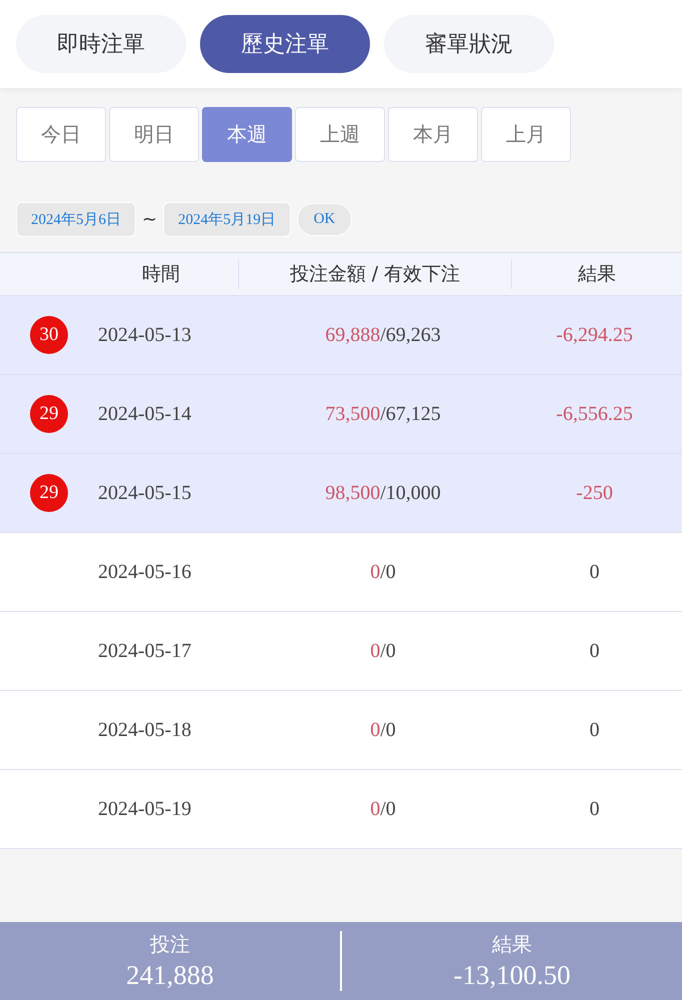 The image size is (682, 1000). Describe the element at coordinates (594, 493) in the screenshot. I see `result-cell-text: -250` at that location.